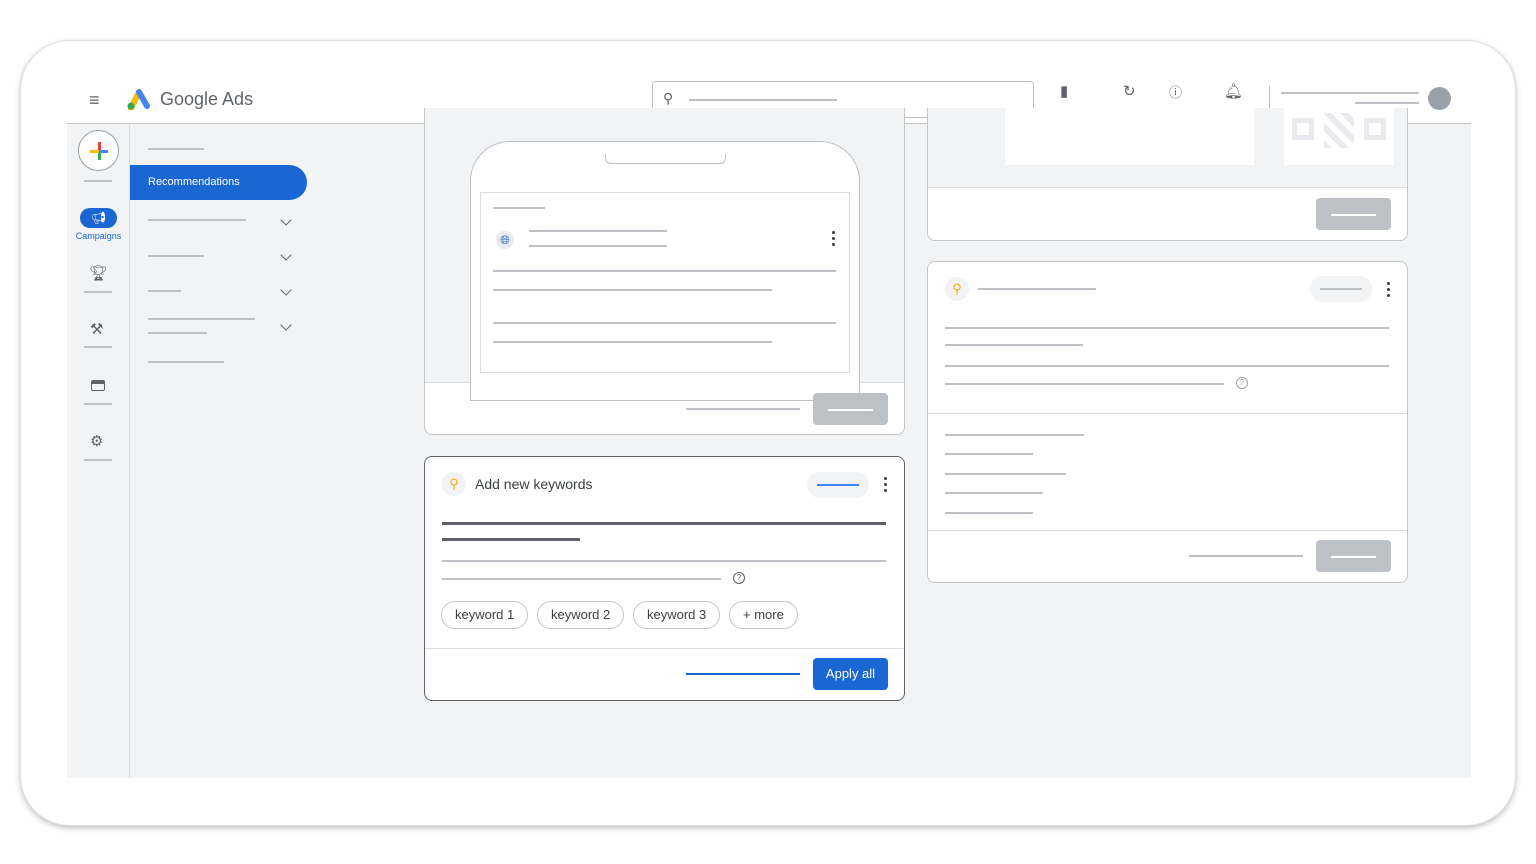 This screenshot has width=1536, height=864. What do you see at coordinates (850, 674) in the screenshot?
I see `apply-all-button: Apply all` at bounding box center [850, 674].